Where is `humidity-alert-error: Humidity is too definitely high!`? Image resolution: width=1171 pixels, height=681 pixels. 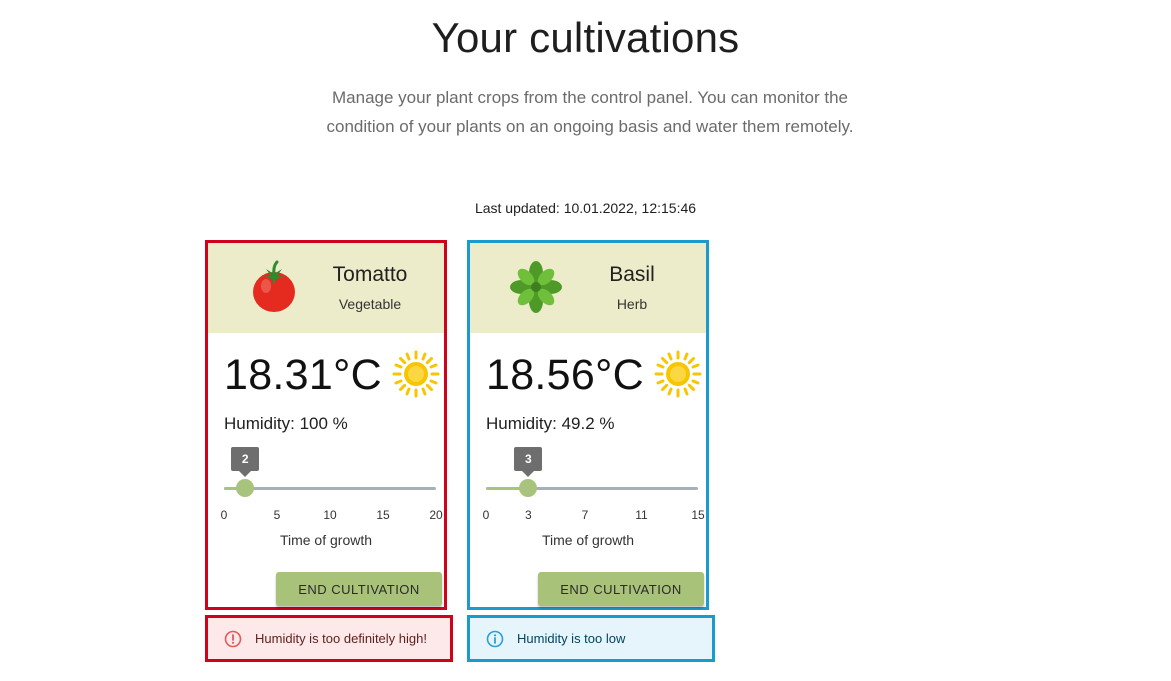
humidity-alert-error: Humidity is too definitely high! is located at coordinates (329, 638).